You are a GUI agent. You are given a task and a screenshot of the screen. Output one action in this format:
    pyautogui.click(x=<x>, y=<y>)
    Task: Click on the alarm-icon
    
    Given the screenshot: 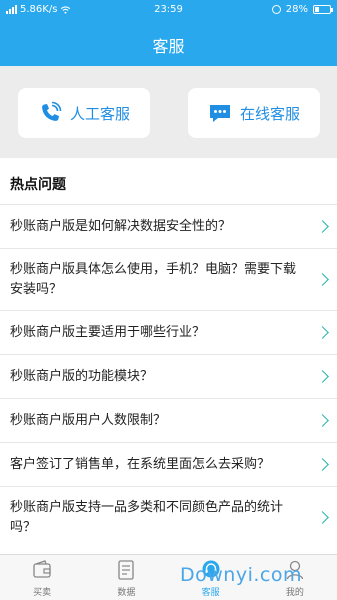 What is the action you would take?
    pyautogui.click(x=276, y=9)
    